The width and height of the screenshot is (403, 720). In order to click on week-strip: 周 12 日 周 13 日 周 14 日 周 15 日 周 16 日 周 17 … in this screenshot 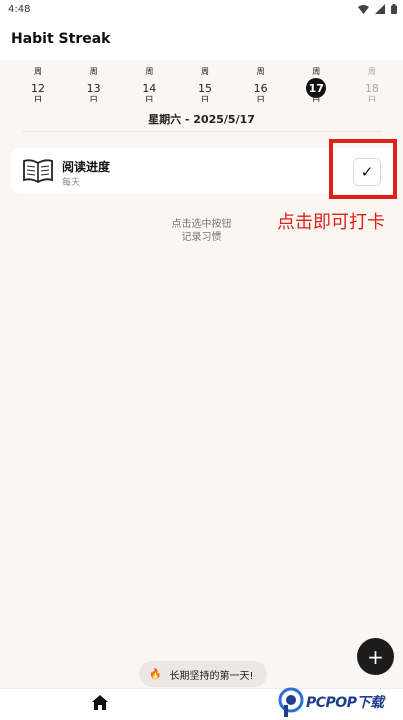, I will do `click(201, 83)`.